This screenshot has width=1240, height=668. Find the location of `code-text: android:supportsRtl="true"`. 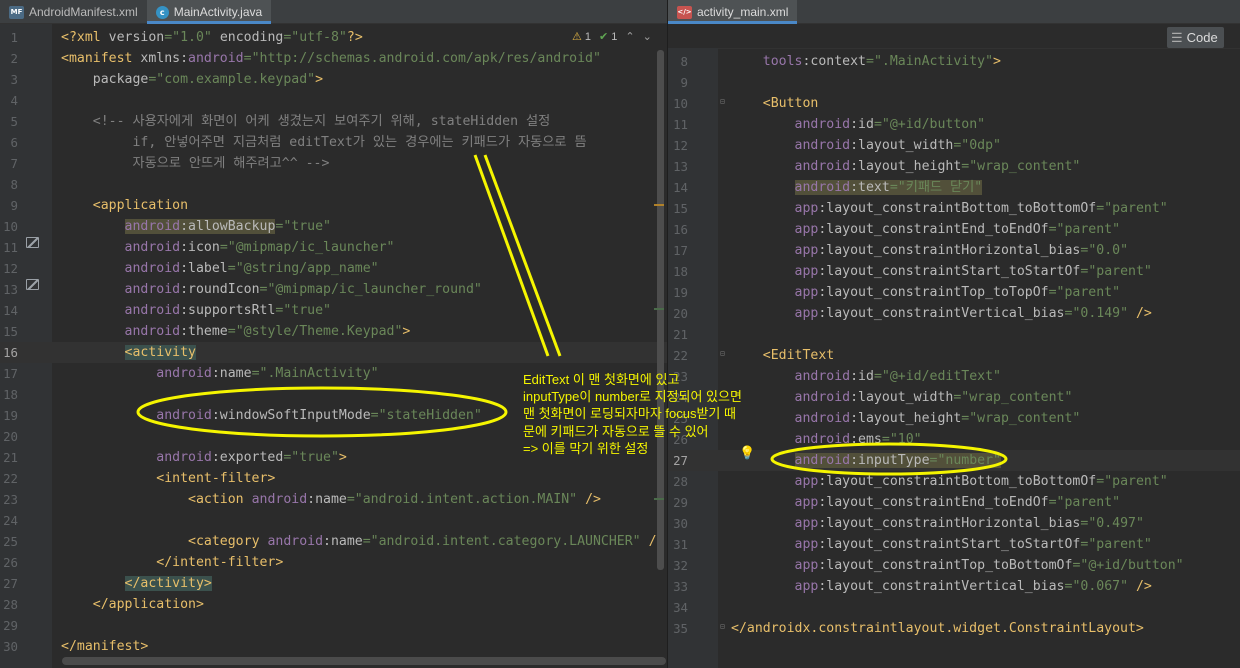

code-text: android:supportsRtl="true" is located at coordinates (196, 310).